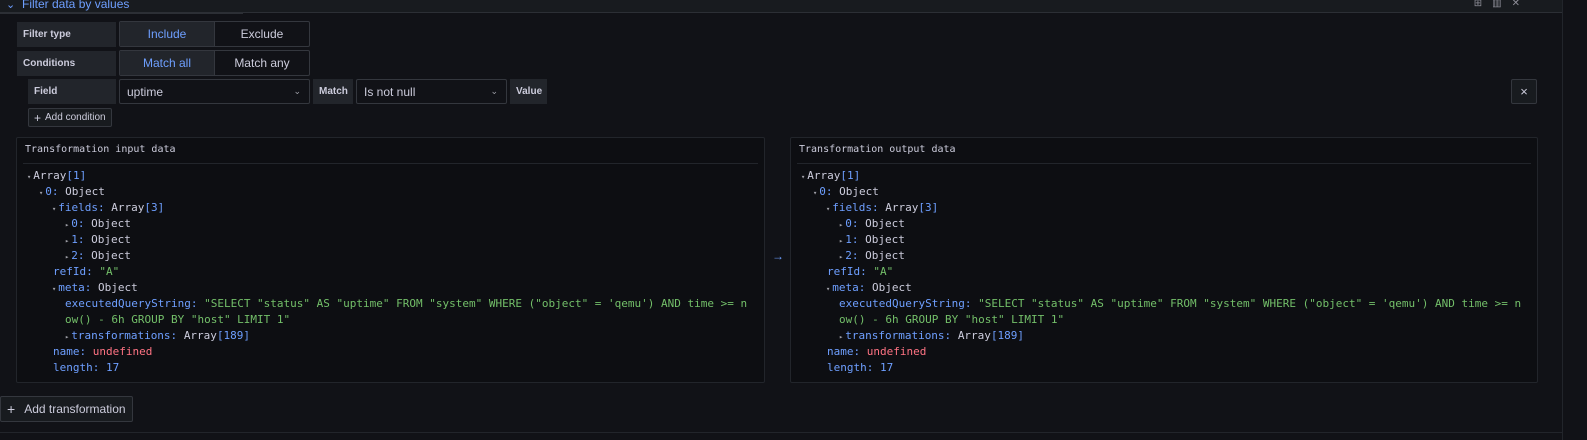  What do you see at coordinates (431, 91) in the screenshot?
I see `match-select: Is not null ⌄` at bounding box center [431, 91].